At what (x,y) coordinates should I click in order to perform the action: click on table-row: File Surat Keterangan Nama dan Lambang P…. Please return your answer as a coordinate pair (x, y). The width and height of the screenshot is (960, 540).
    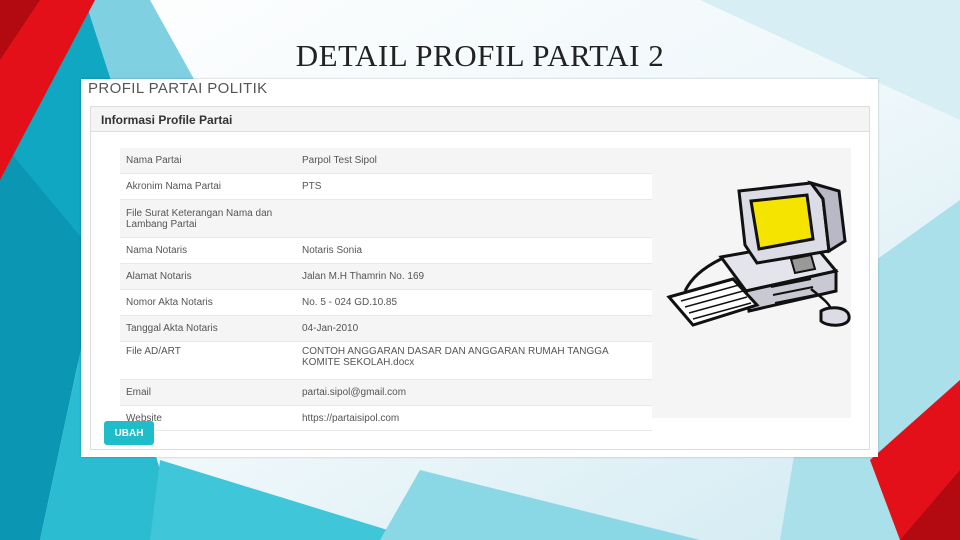
    Looking at the image, I should click on (386, 219).